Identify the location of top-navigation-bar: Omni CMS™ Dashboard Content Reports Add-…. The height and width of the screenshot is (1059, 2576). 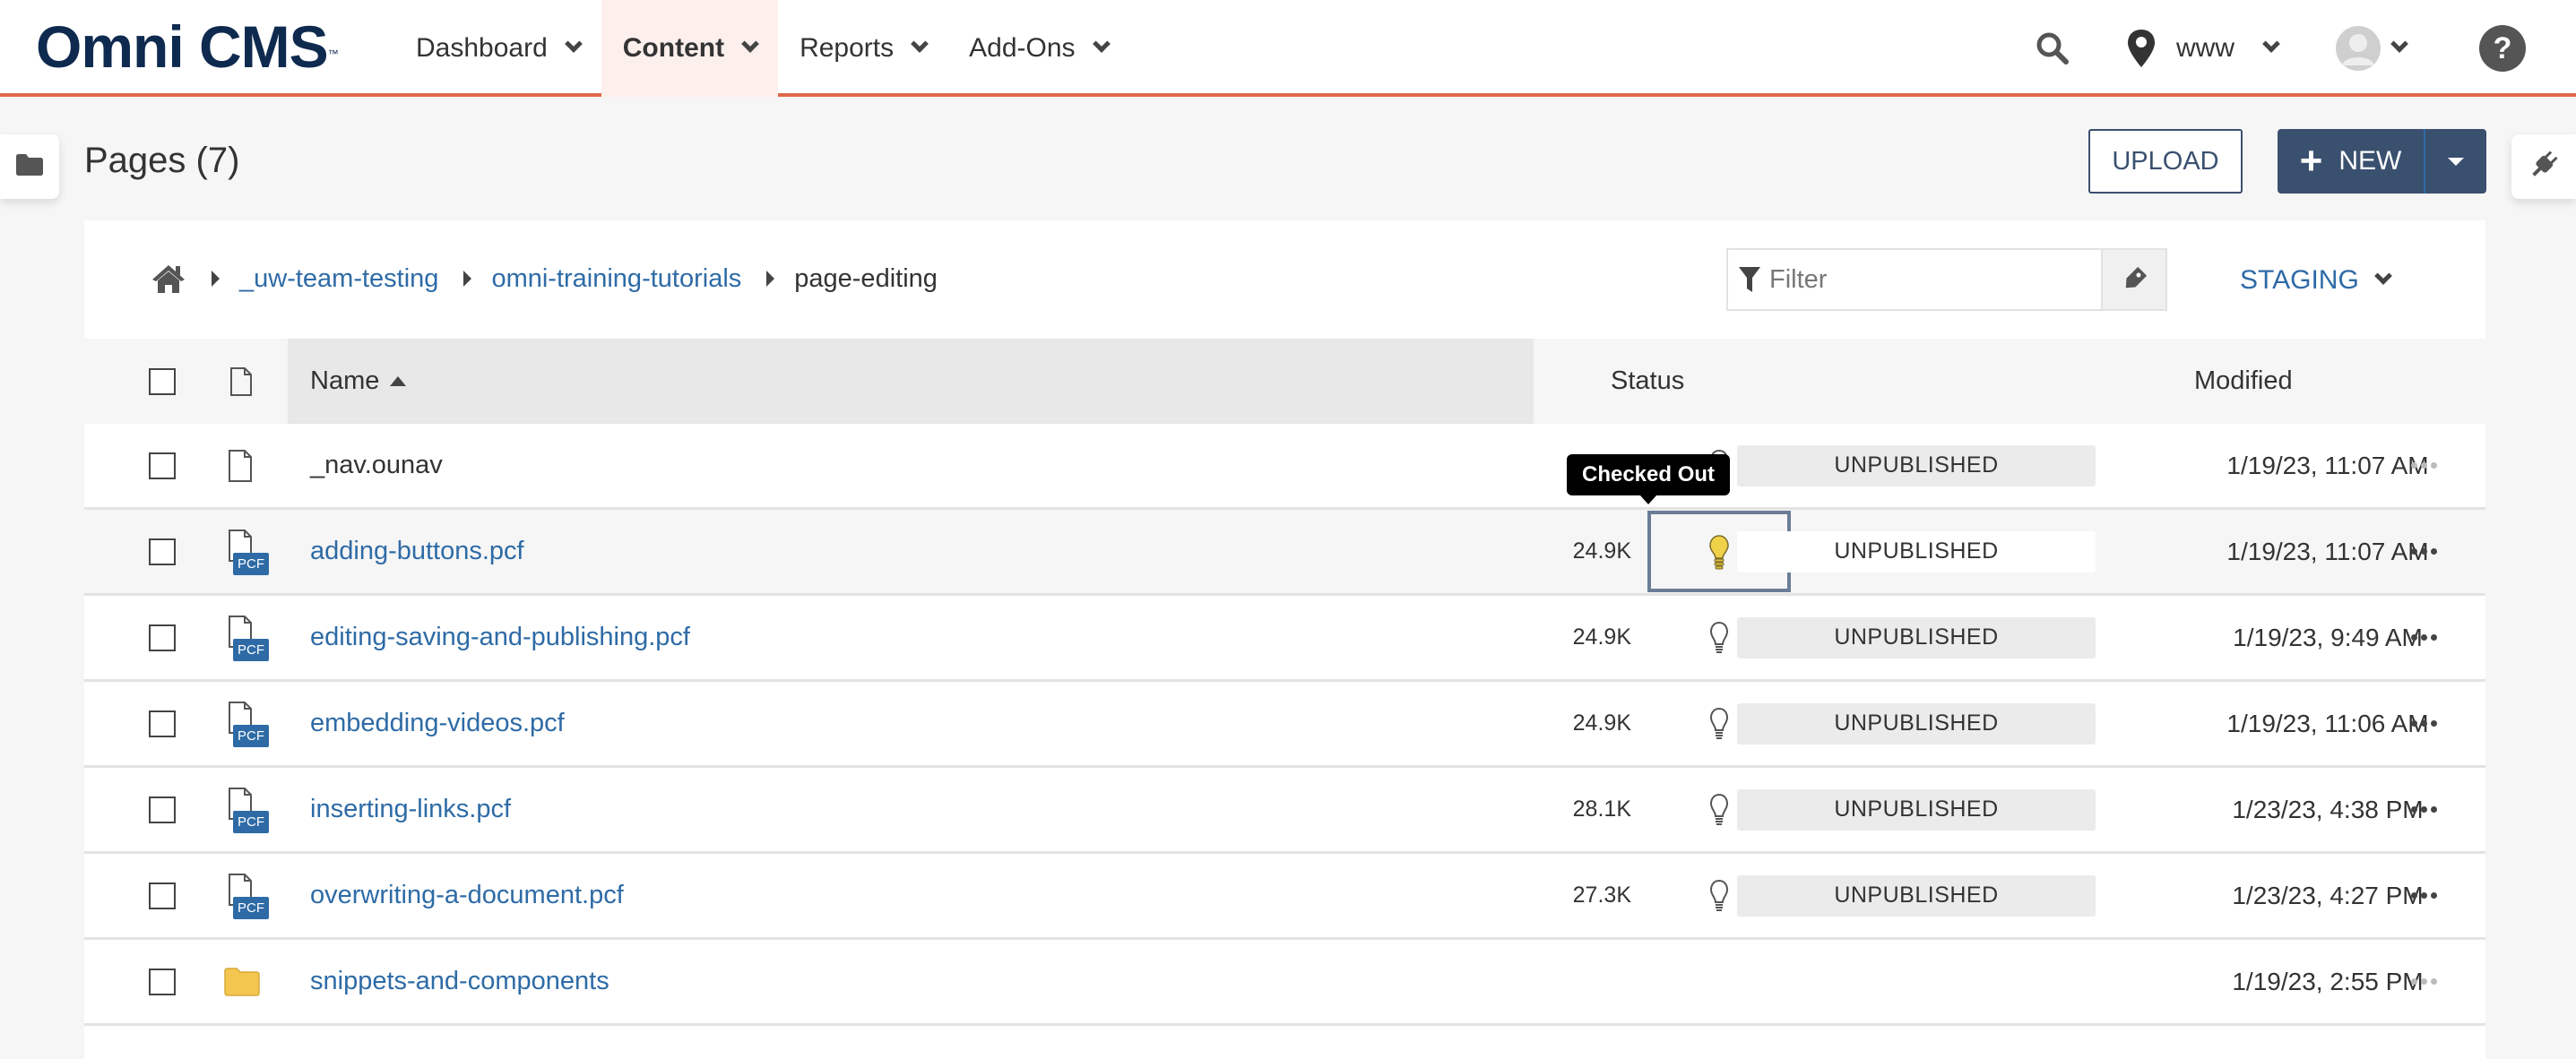
(1288, 48).